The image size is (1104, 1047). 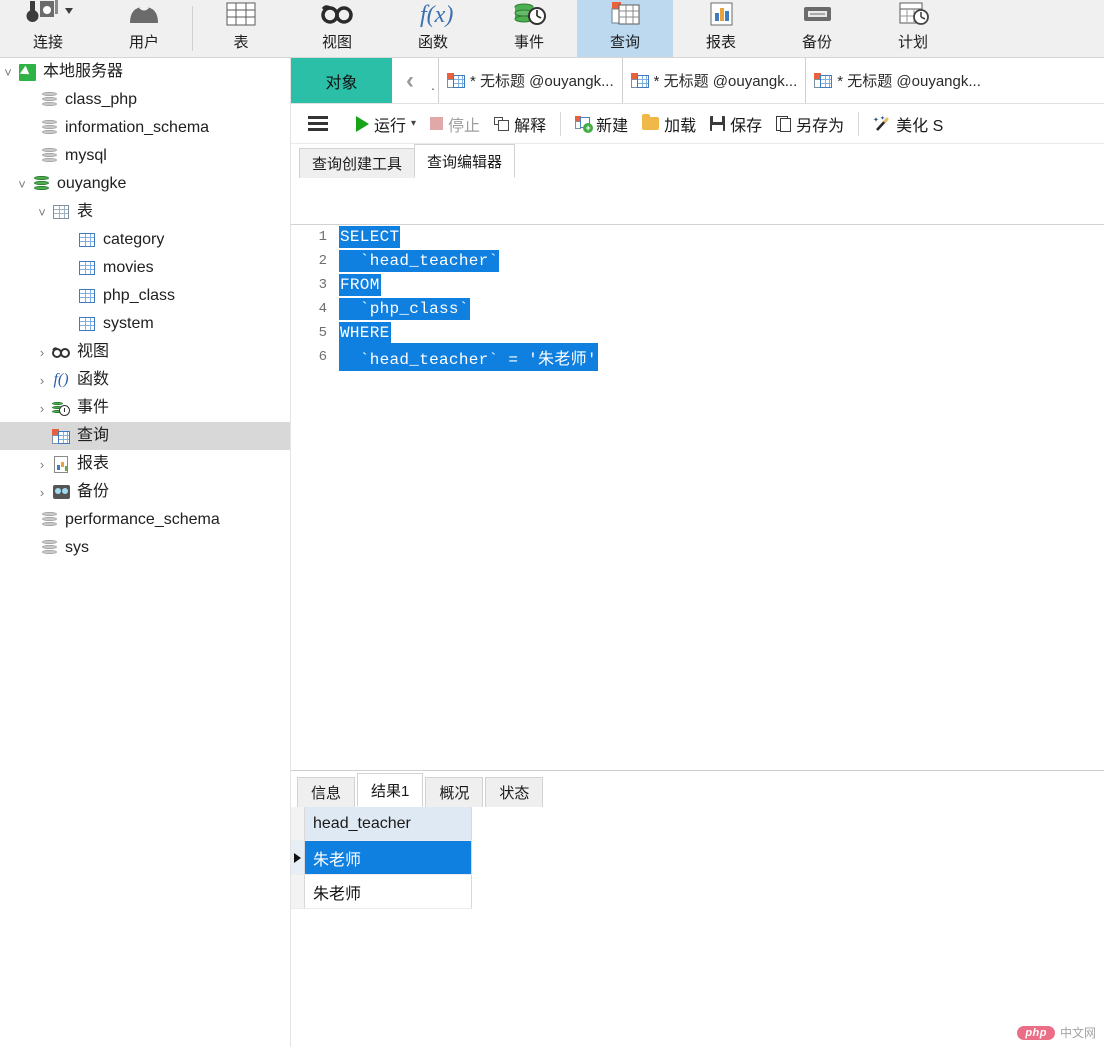 I want to click on tree-node-table-system: system, so click(x=145, y=324).